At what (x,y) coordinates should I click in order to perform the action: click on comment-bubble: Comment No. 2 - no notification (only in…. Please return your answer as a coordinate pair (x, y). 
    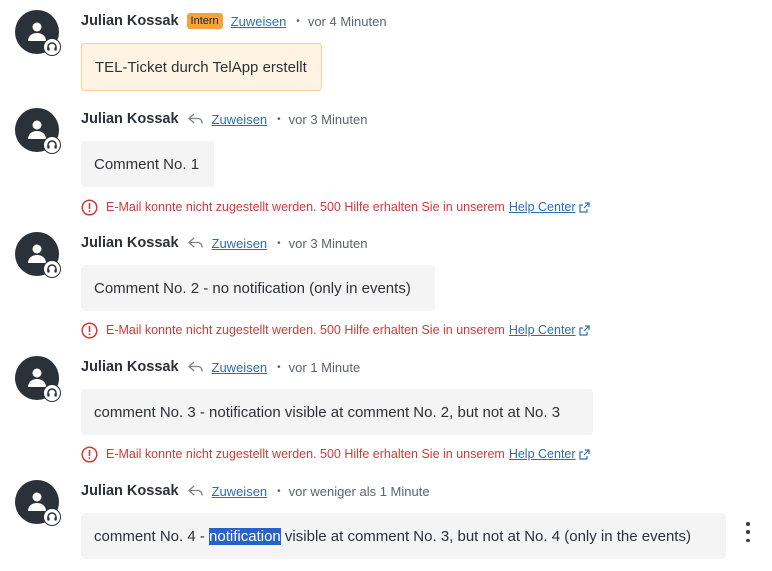
    Looking at the image, I should click on (258, 288).